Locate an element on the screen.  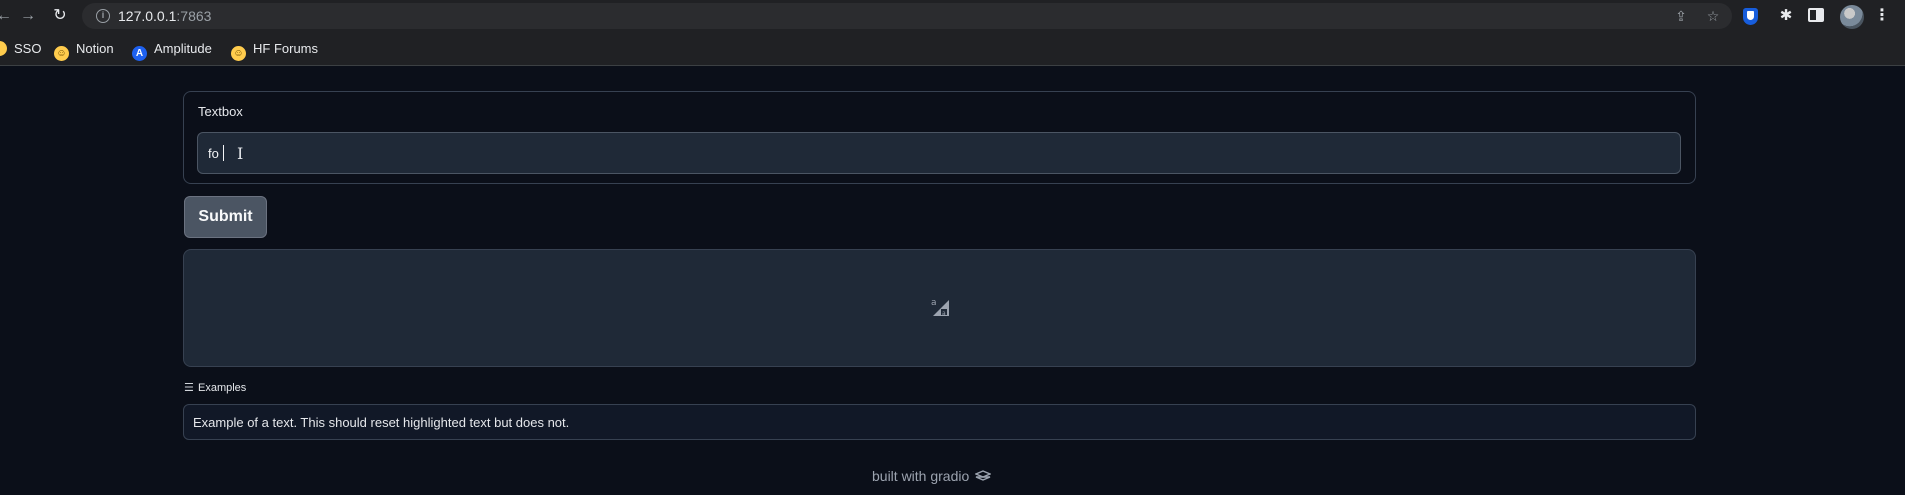
gradio-logo-icon is located at coordinates (983, 475).